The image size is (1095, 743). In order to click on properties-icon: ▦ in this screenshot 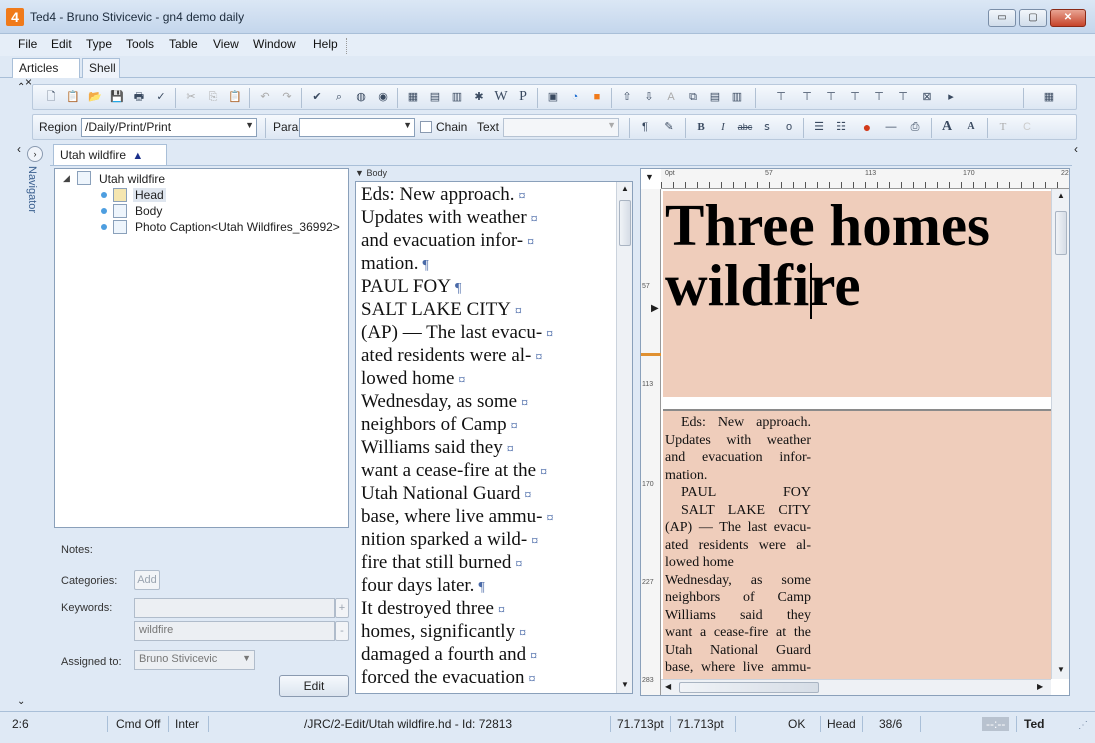, I will do `click(413, 97)`.